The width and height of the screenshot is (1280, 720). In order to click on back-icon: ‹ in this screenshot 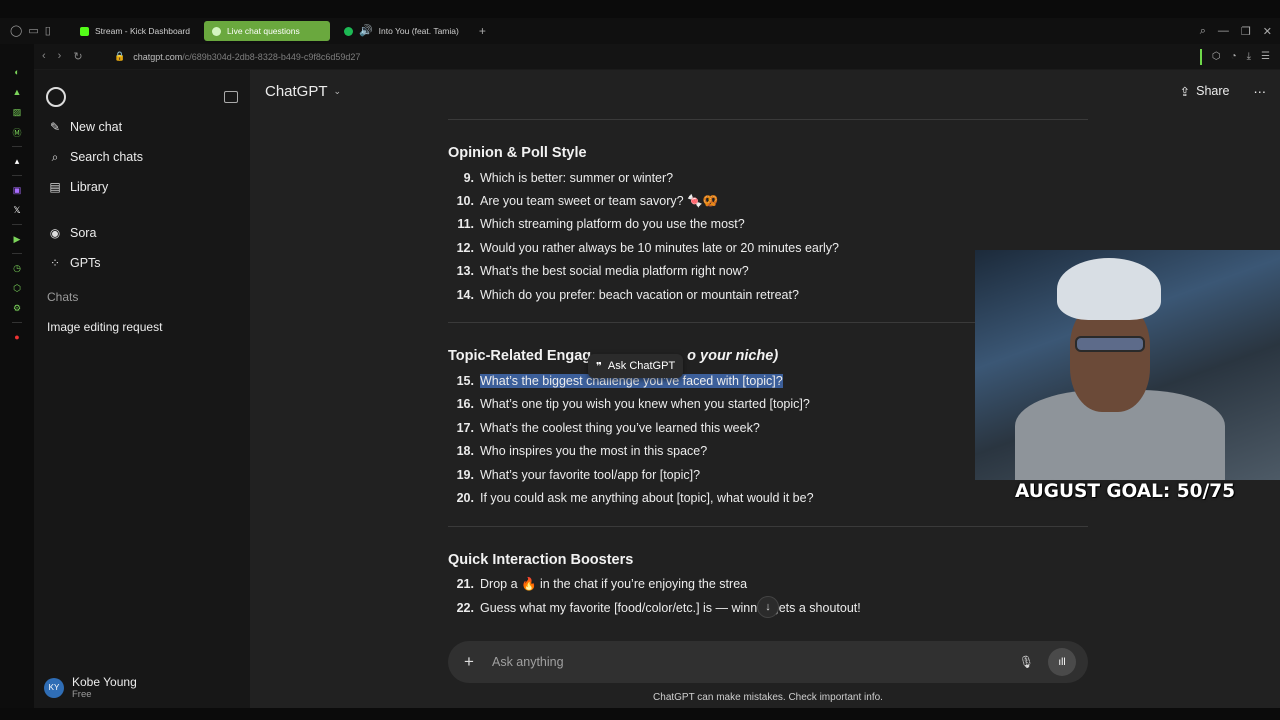, I will do `click(44, 56)`.